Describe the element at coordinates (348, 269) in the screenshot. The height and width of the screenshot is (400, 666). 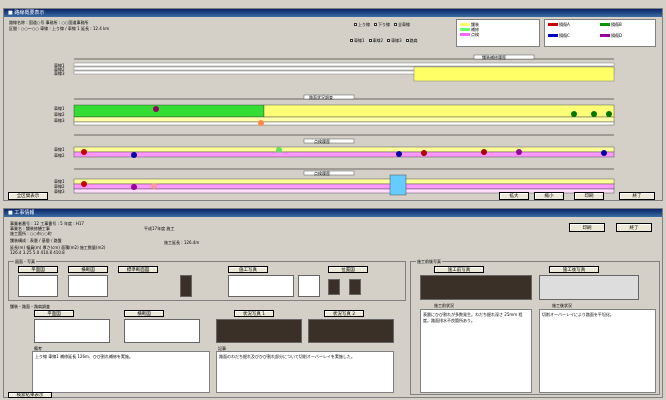
I see `figure-tab: 位置図` at that location.